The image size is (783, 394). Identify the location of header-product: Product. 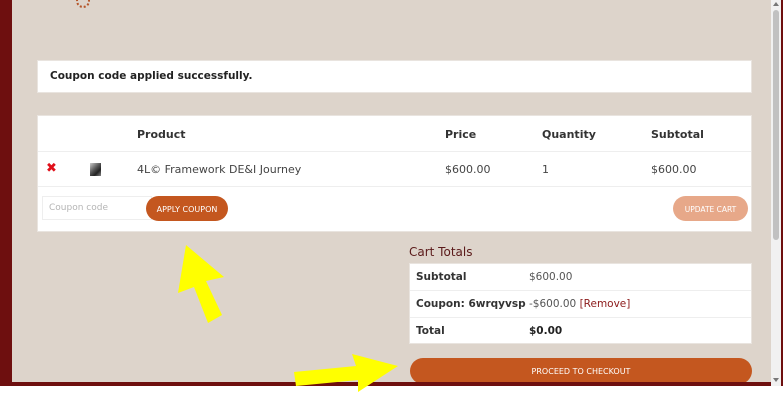
(161, 134).